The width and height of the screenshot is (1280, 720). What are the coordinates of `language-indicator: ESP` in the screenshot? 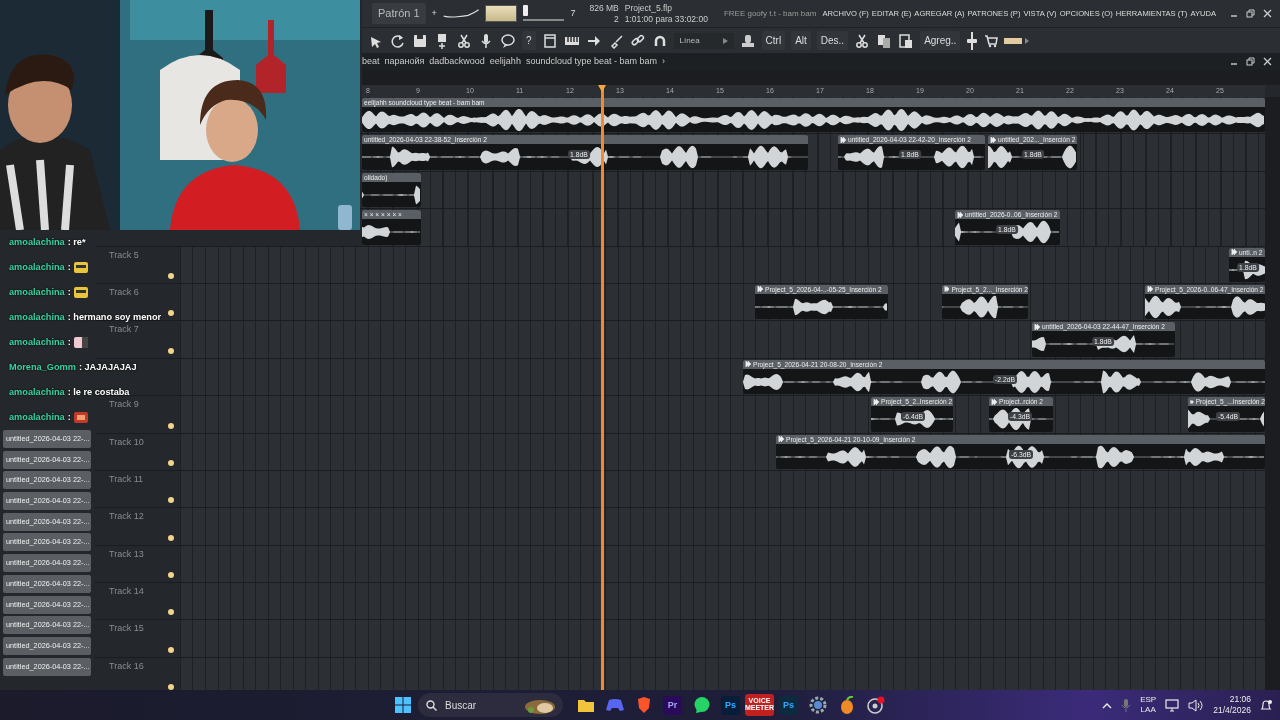 It's located at (1148, 700).